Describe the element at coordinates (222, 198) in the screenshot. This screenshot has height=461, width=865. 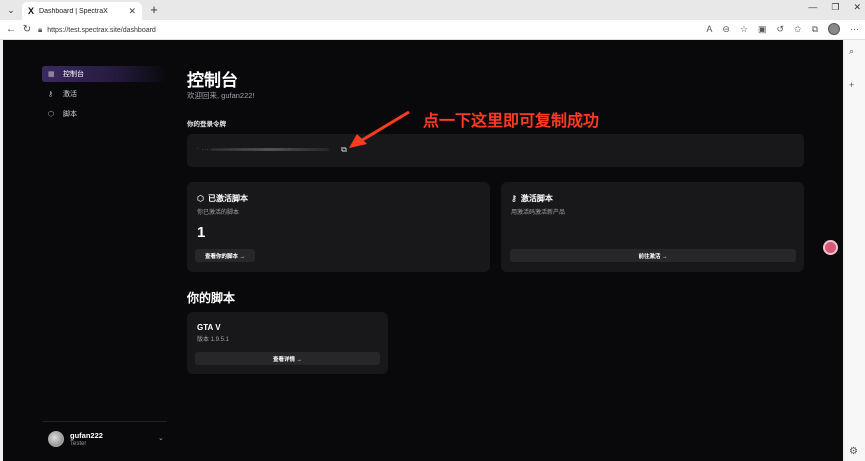
I see `card-title: ⬡ 已激活脚本` at that location.